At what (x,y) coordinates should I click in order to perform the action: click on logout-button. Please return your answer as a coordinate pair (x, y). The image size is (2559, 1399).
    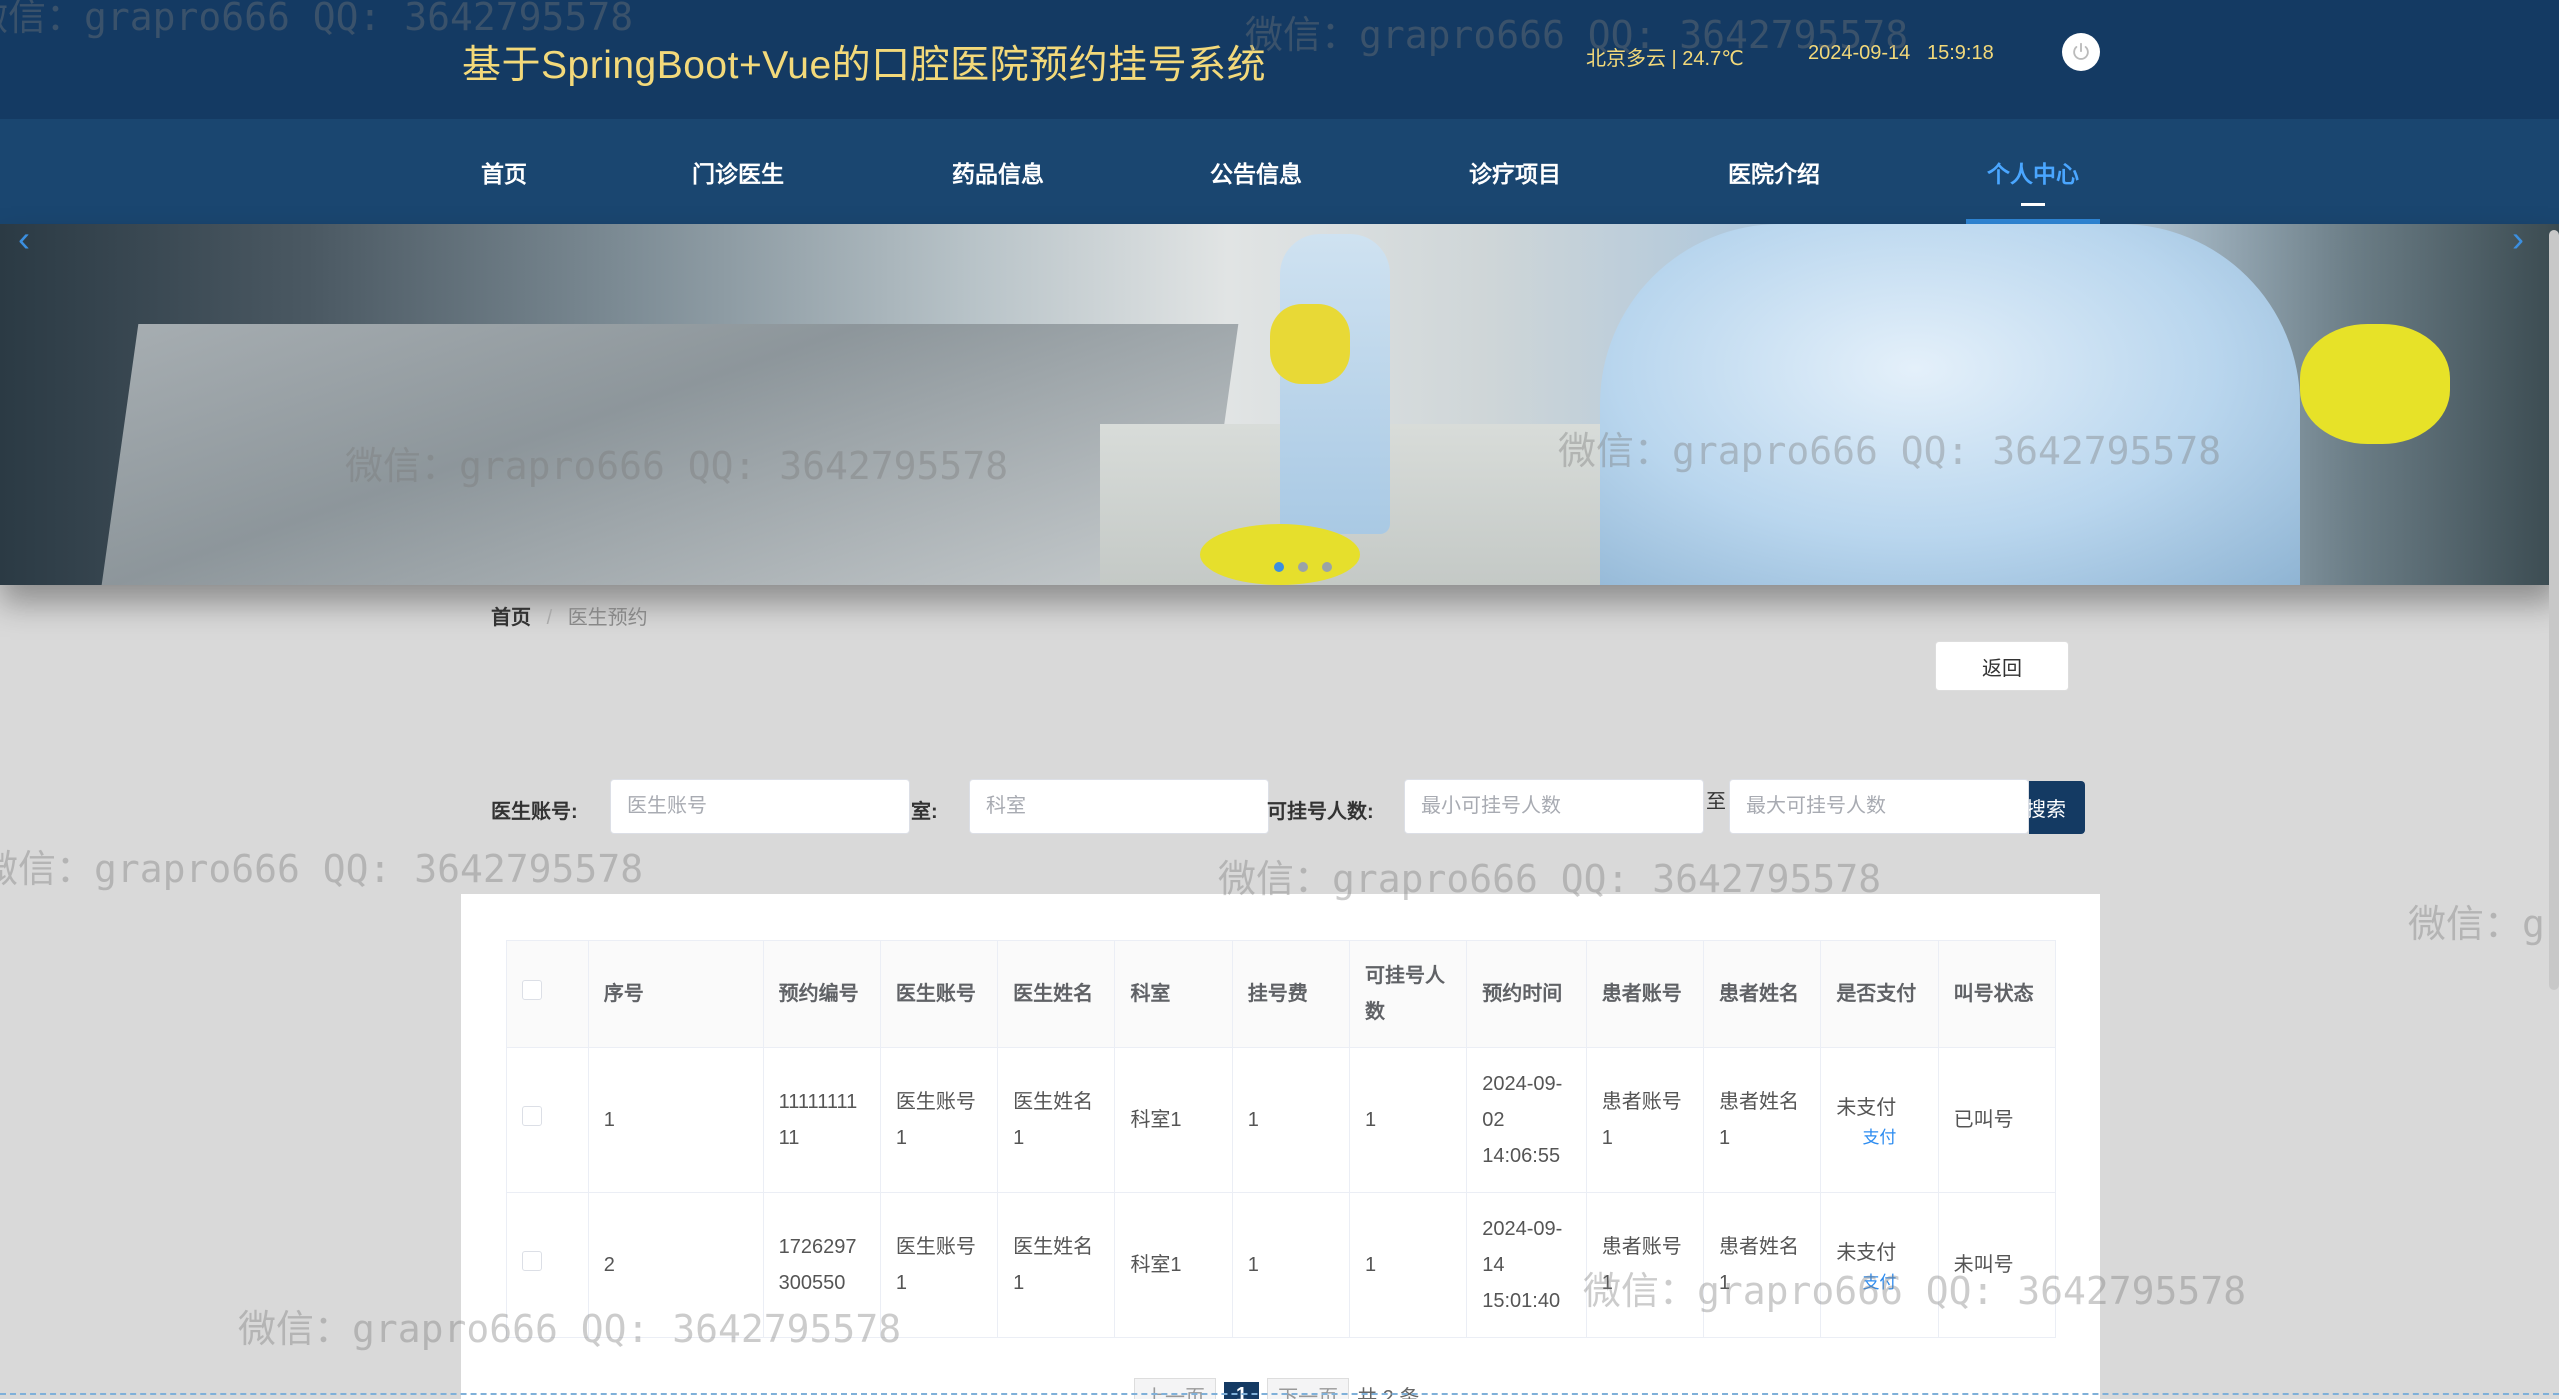
    Looking at the image, I should click on (2081, 52).